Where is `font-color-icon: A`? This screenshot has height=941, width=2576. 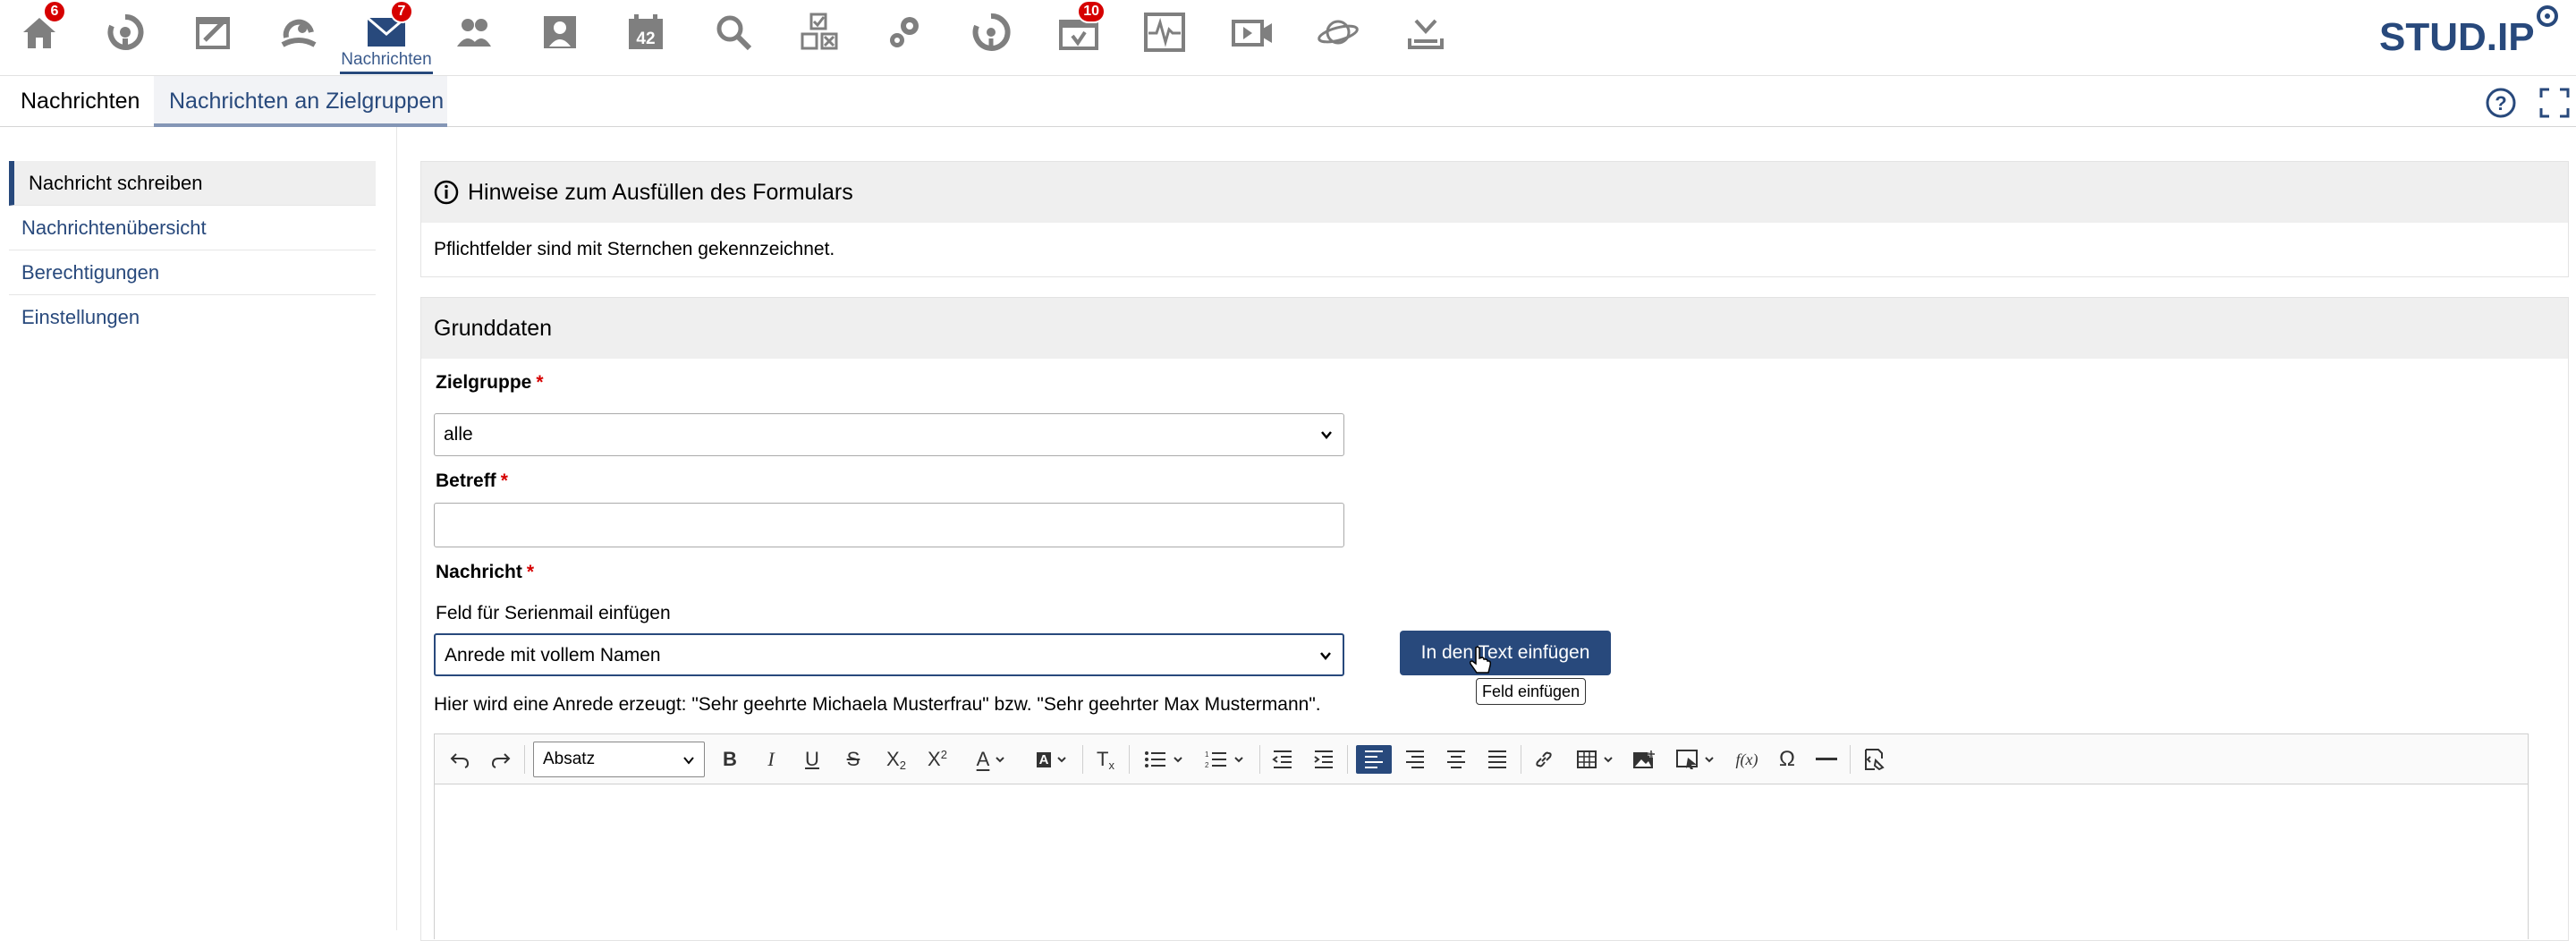 font-color-icon: A is located at coordinates (991, 759).